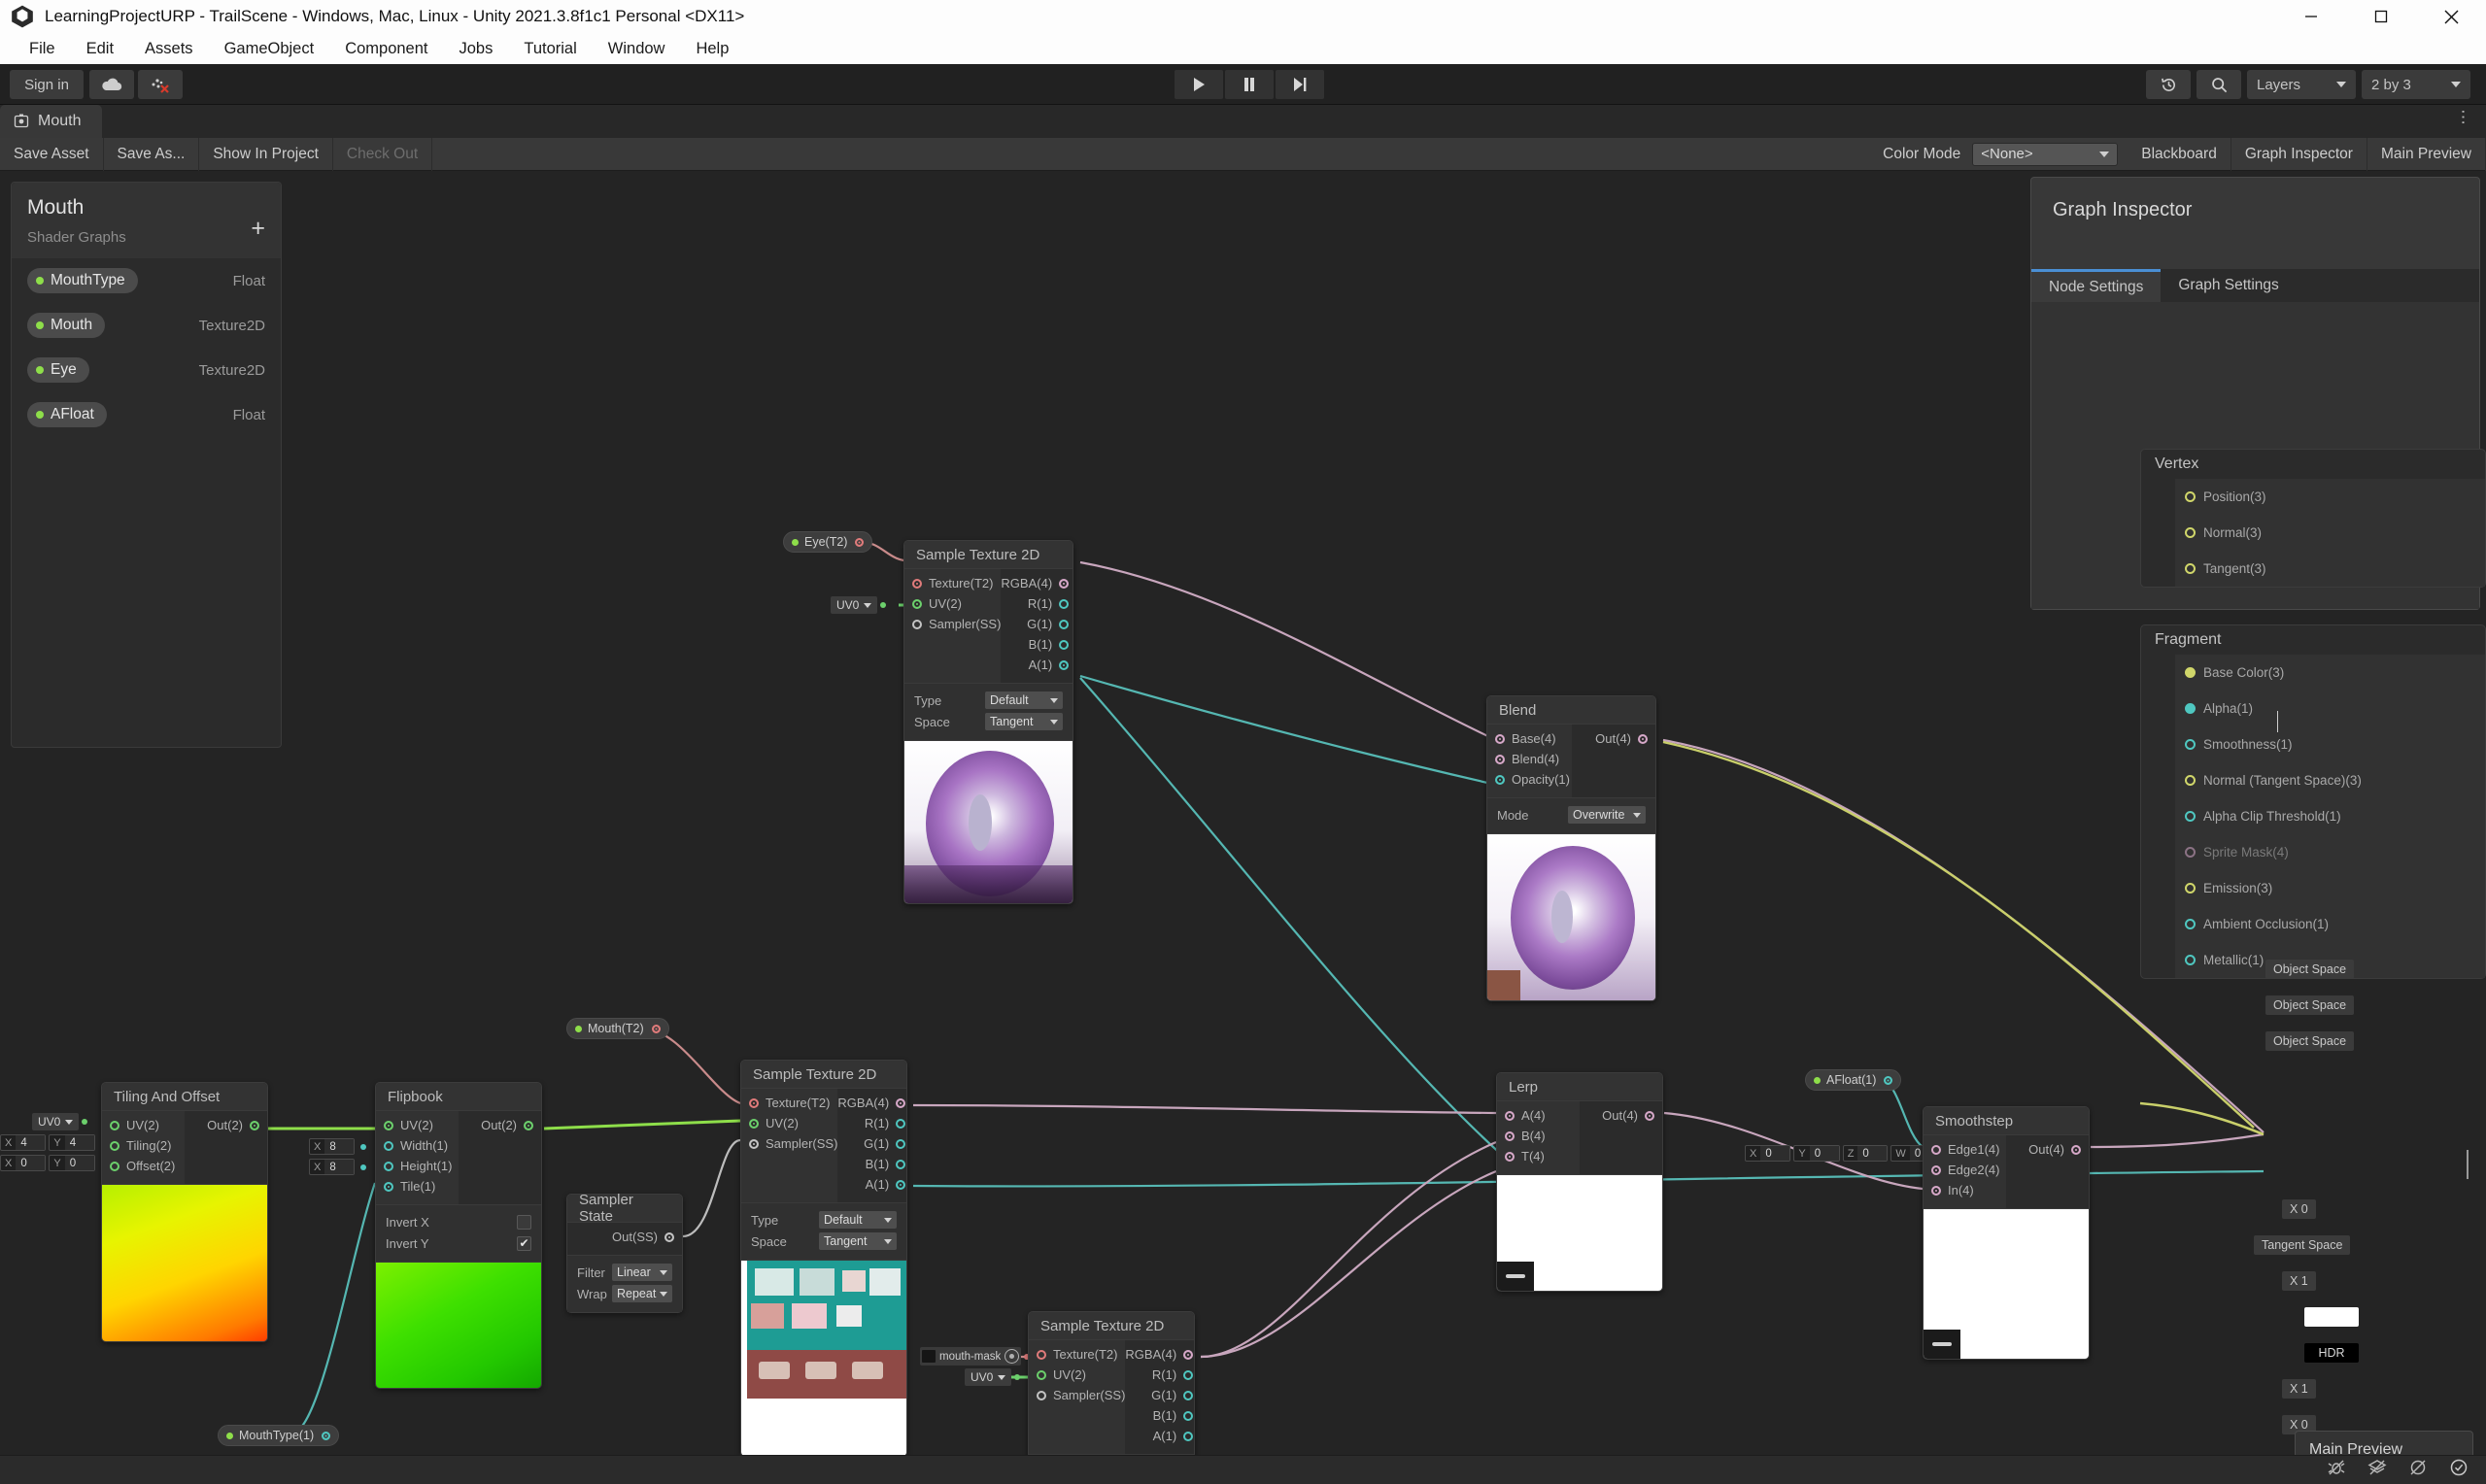 Image resolution: width=2486 pixels, height=1484 pixels. What do you see at coordinates (2179, 154) in the screenshot?
I see `blackboard-toggle-button: Blackboard` at bounding box center [2179, 154].